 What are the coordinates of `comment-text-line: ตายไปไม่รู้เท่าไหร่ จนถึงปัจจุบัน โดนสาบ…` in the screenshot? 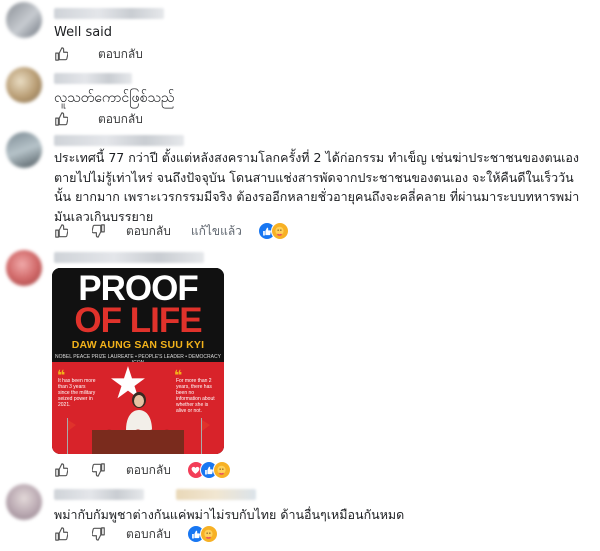 It's located at (314, 177).